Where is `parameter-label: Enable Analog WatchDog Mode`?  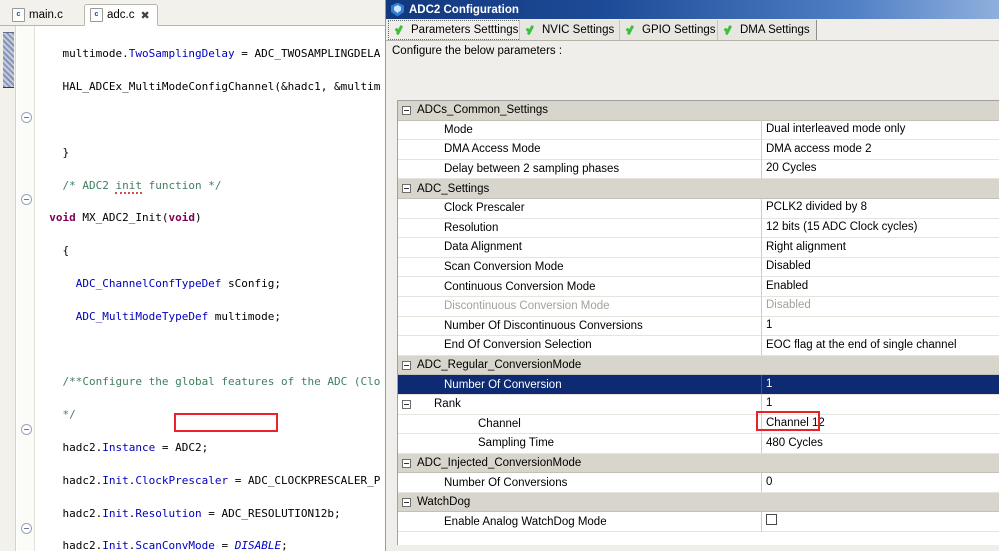
parameter-label: Enable Analog WatchDog Mode is located at coordinates (525, 521).